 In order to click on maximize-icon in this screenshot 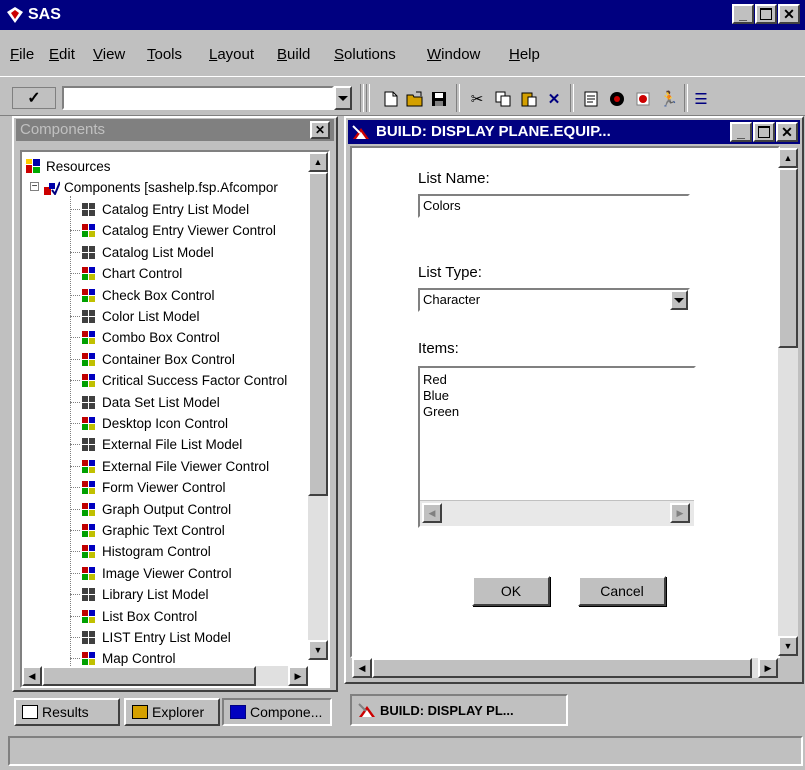, I will do `click(764, 132)`.